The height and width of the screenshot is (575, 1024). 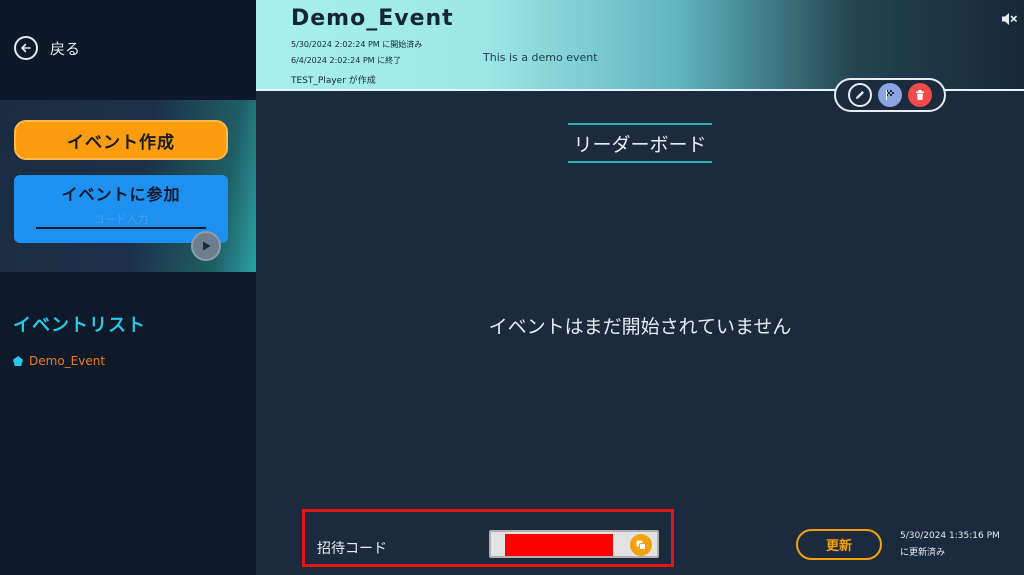 What do you see at coordinates (372, 18) in the screenshot?
I see `event-title: Demo_Event` at bounding box center [372, 18].